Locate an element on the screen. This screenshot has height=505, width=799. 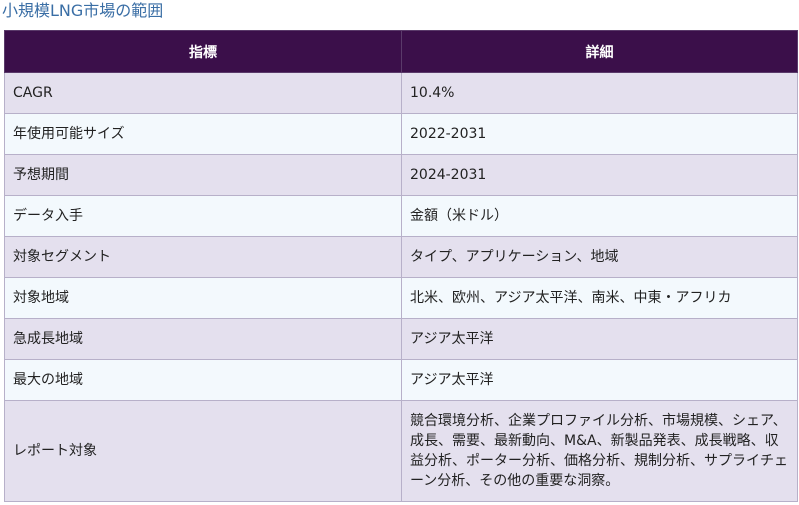
table-row: 対象セグメント タイプ、アプリケーション、地域 is located at coordinates (401, 257).